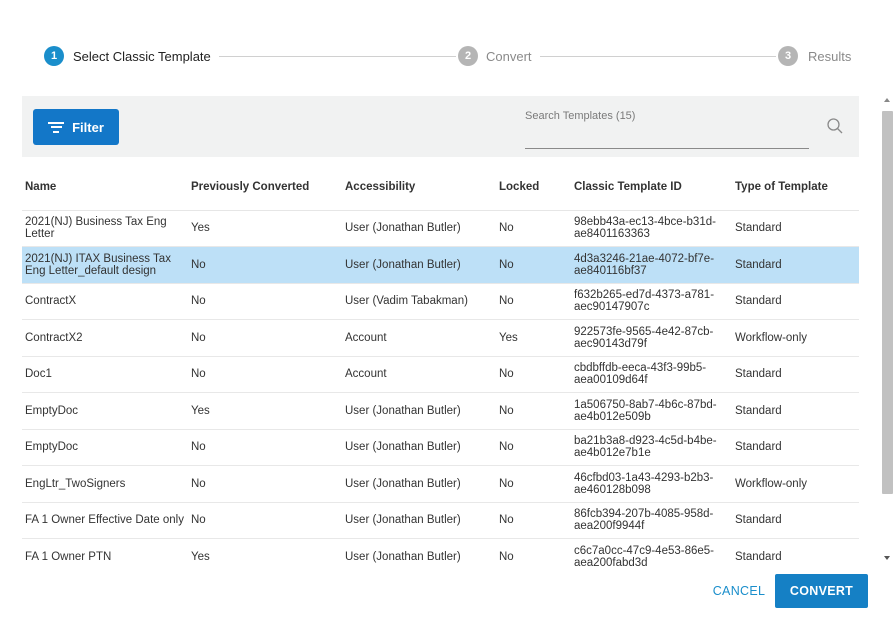 The width and height of the screenshot is (896, 630). I want to click on cell-accessibility: User (Vadim Tabakman), so click(419, 301).